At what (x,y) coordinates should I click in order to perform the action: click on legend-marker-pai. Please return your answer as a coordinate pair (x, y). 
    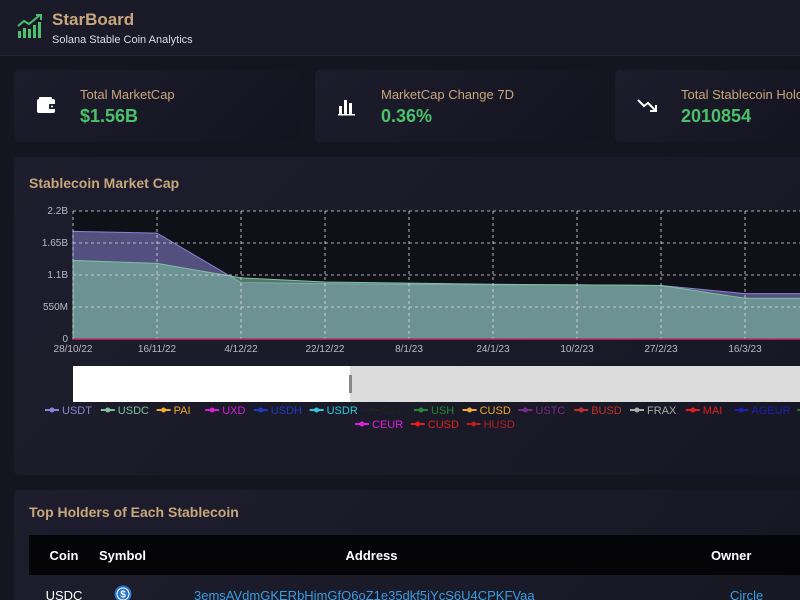
    Looking at the image, I should click on (164, 410).